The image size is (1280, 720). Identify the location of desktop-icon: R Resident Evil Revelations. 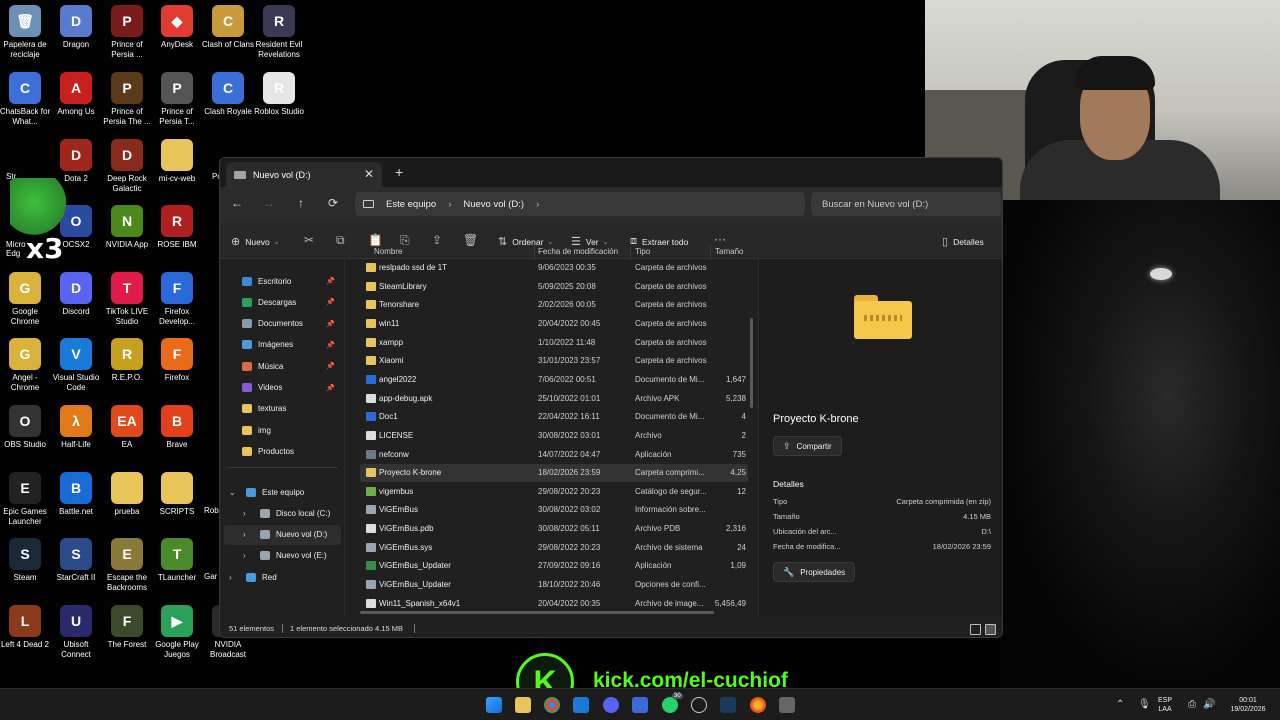
(279, 32).